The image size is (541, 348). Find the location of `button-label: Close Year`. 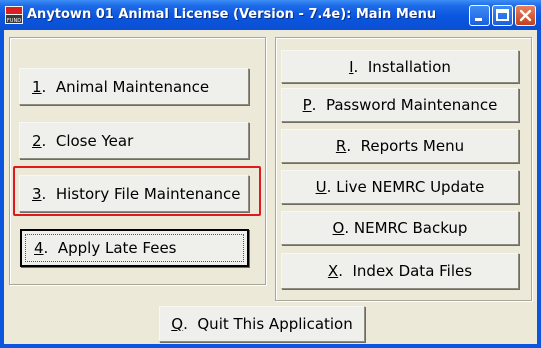

button-label: Close Year is located at coordinates (90, 140).